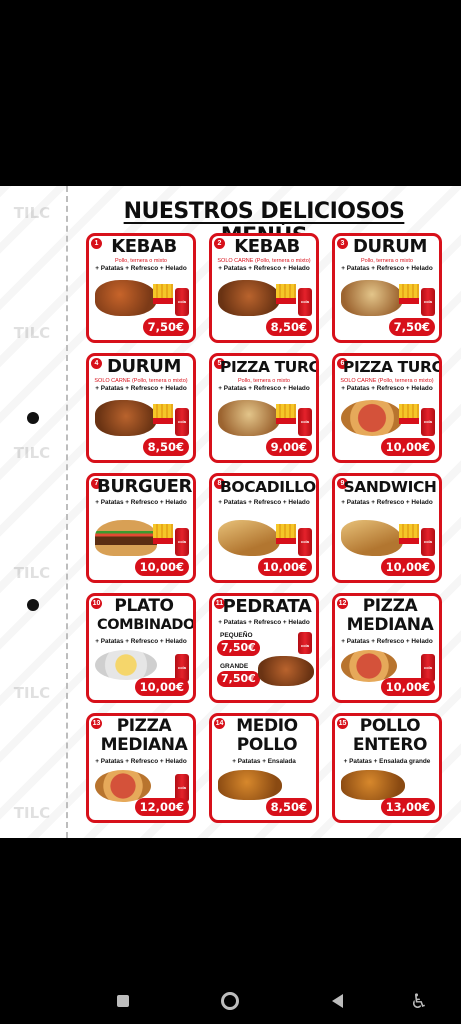 The width and height of the screenshot is (461, 1024). I want to click on item-price: 9,00€, so click(288, 447).